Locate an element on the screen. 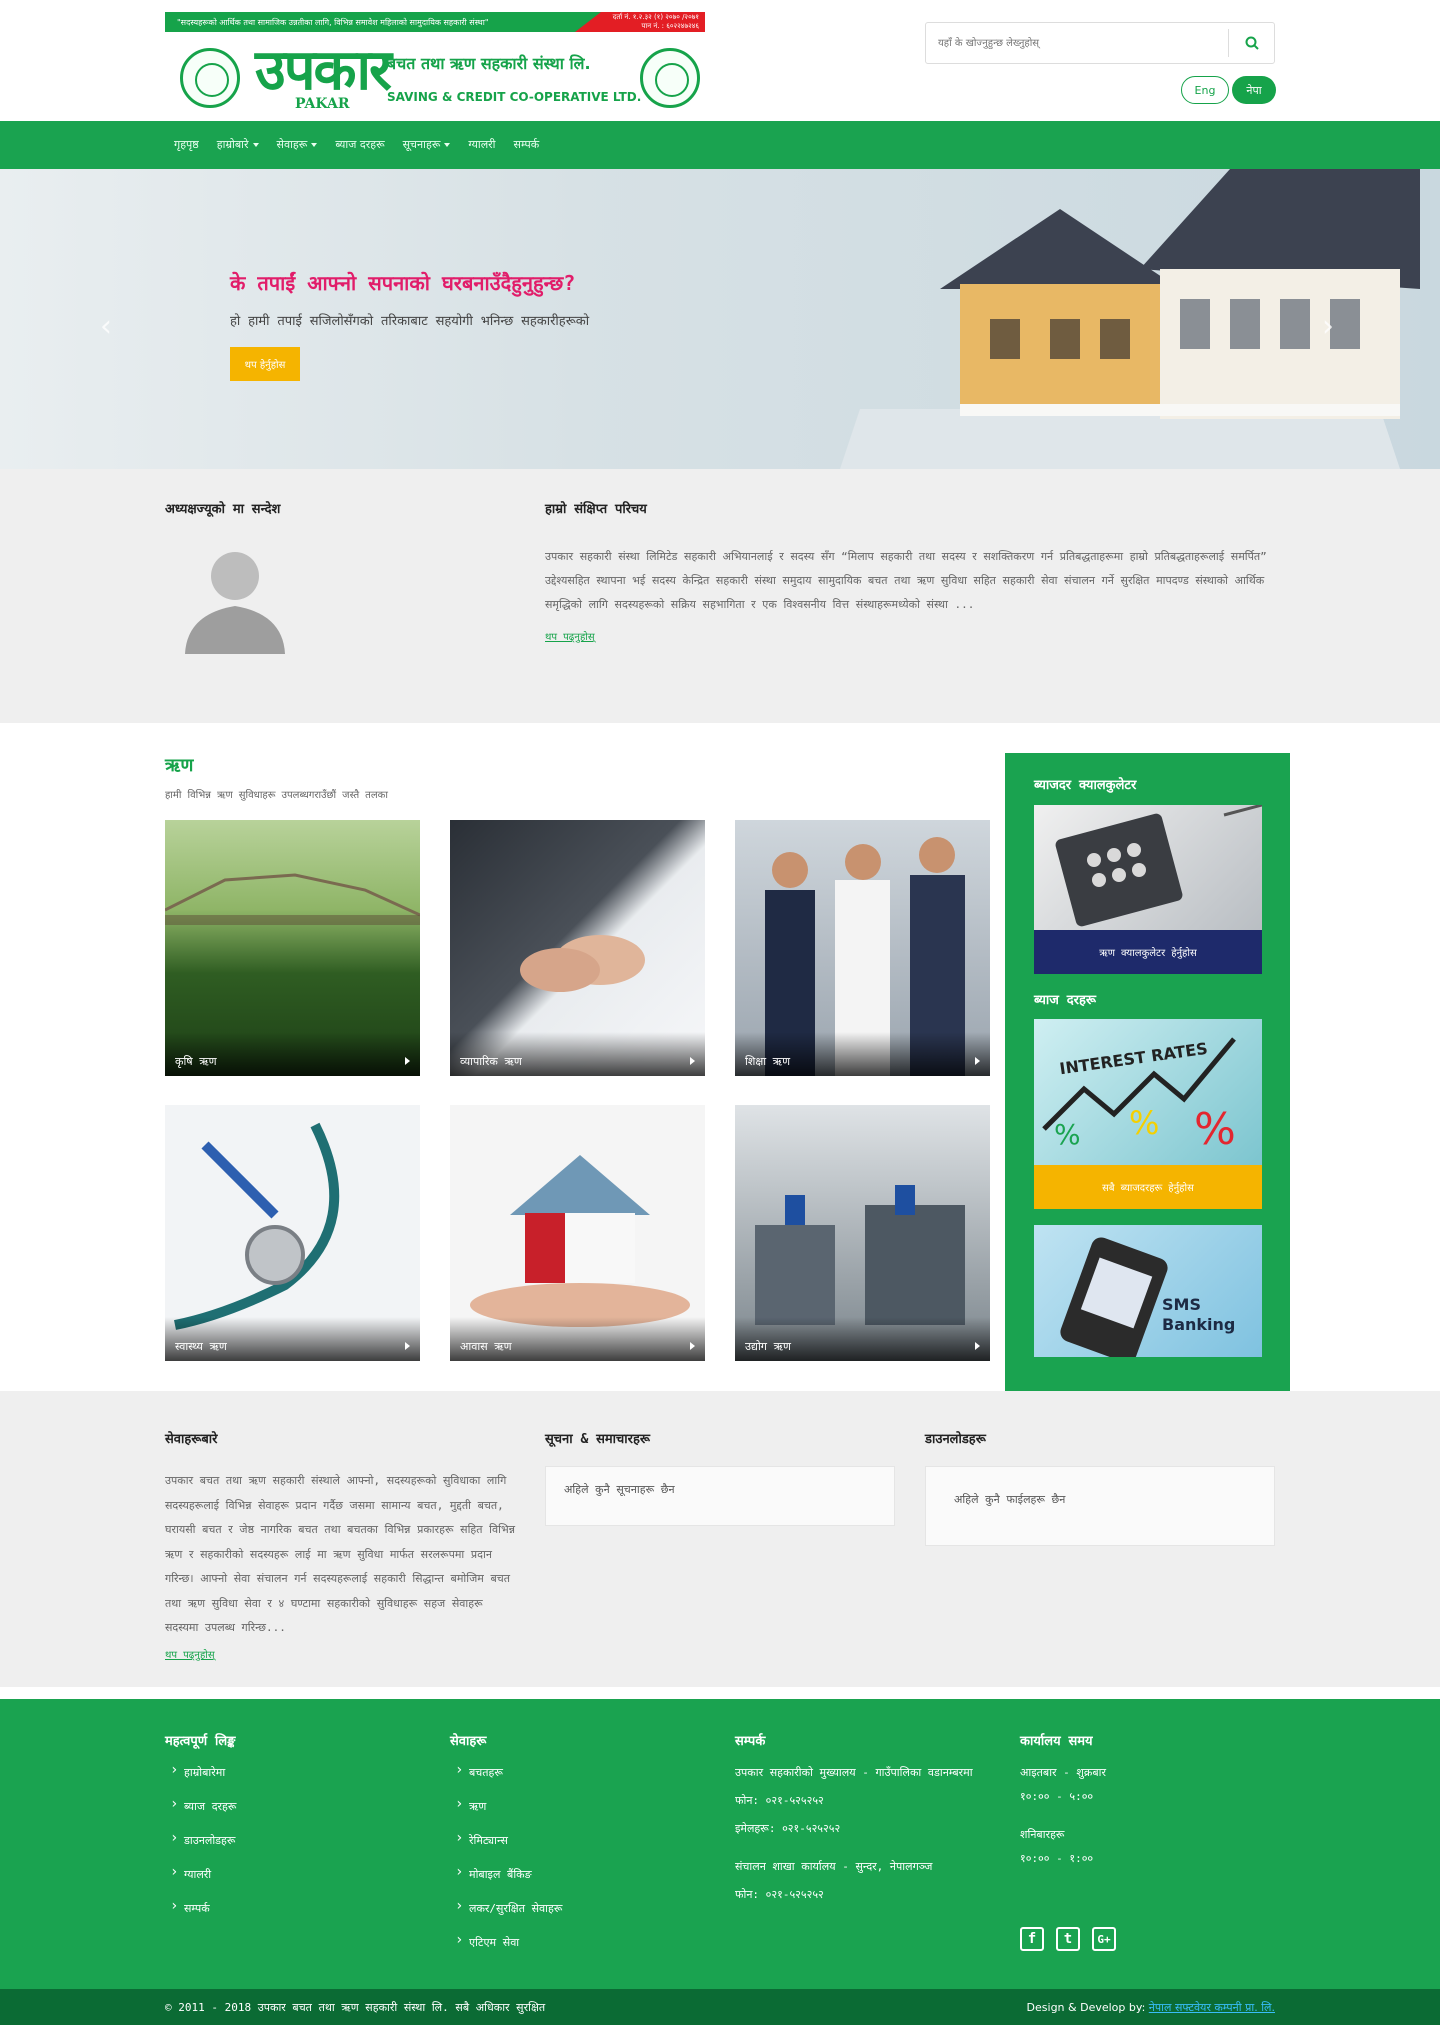 This screenshot has width=1440, height=2027. footer-link: डाउनलोडहरू is located at coordinates (203, 1848).